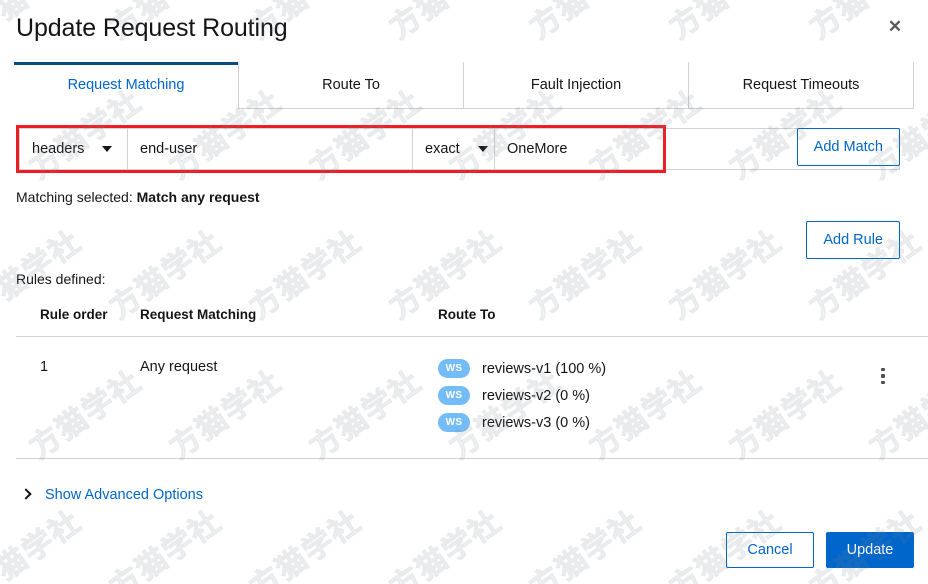  What do you see at coordinates (848, 147) in the screenshot?
I see `add-match-button: Add Match` at bounding box center [848, 147].